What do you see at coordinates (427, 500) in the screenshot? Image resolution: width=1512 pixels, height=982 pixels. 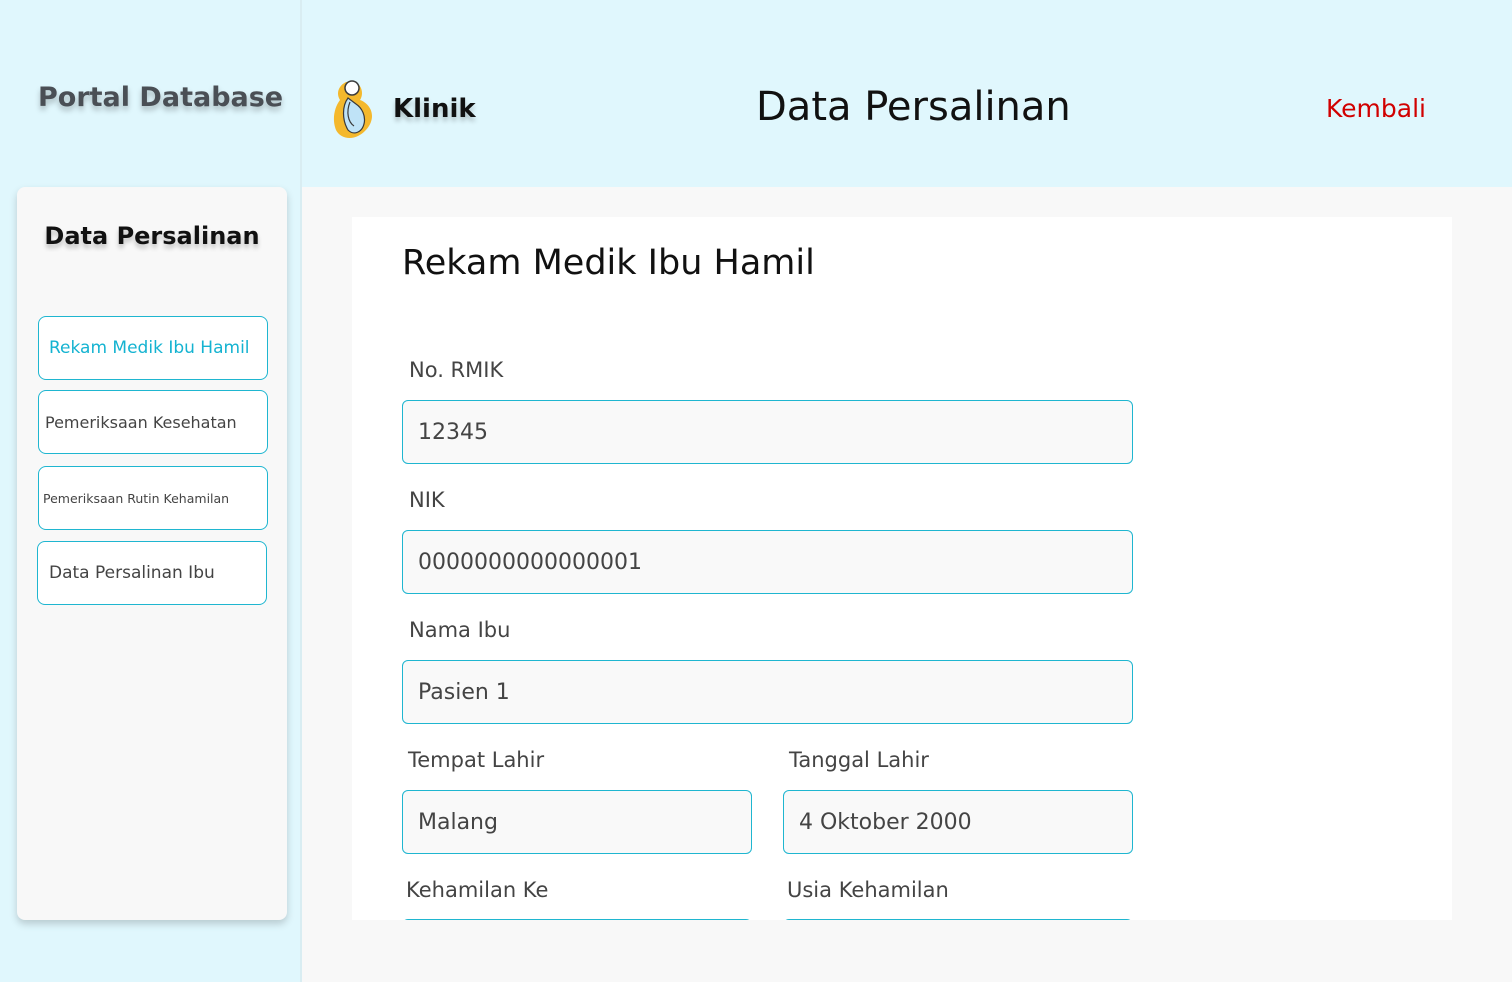 I see `nik-label: NIK` at bounding box center [427, 500].